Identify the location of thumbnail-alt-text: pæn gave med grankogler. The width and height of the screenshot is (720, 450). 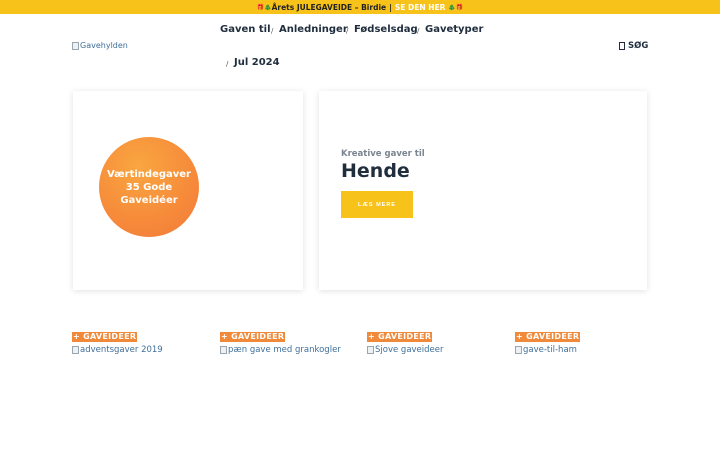
(284, 350).